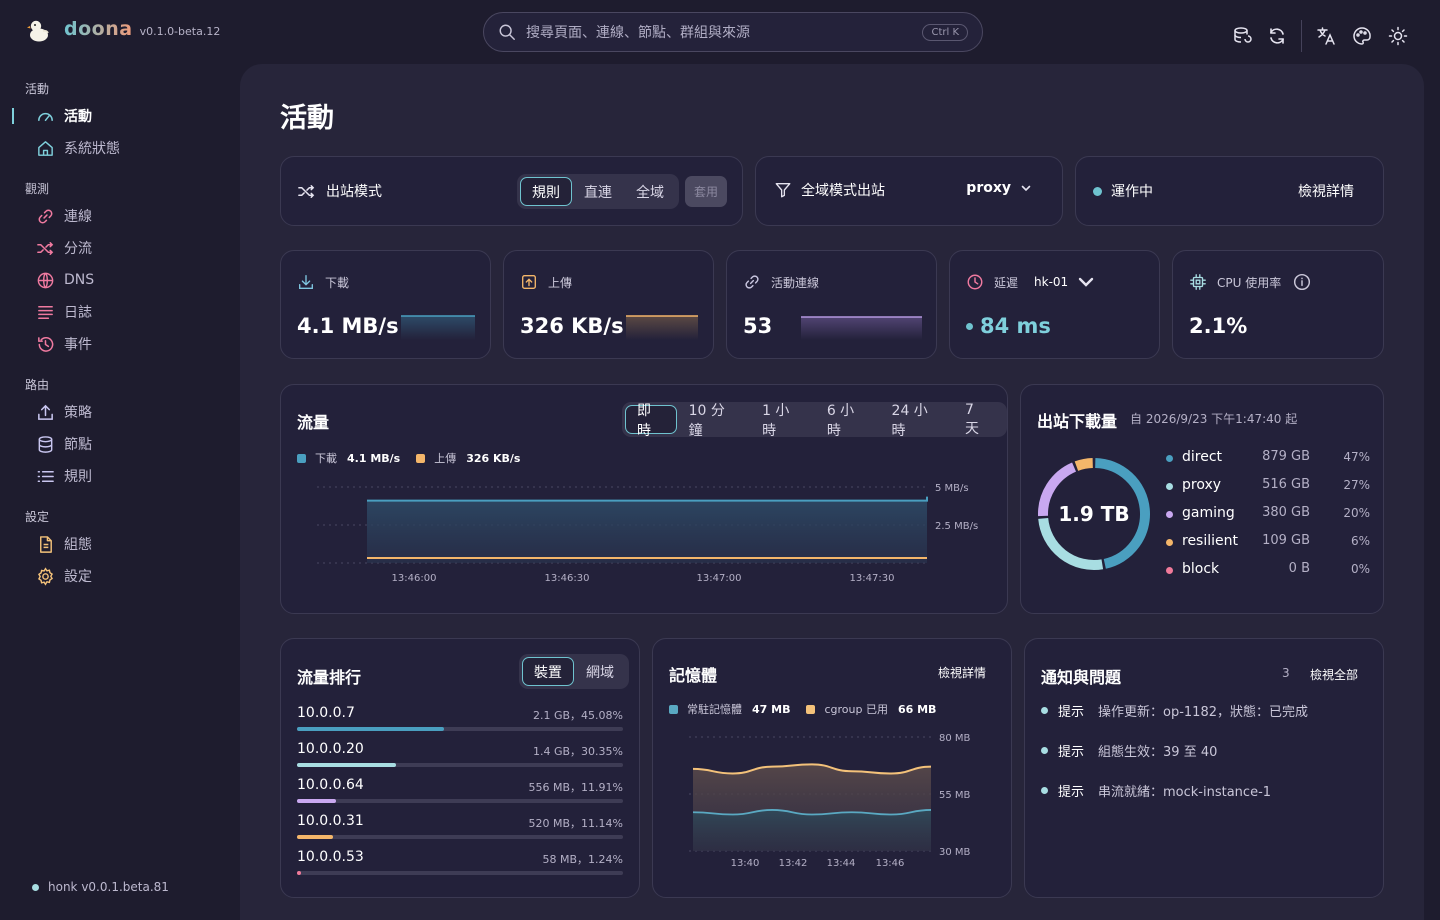  I want to click on range-1h: 1 小時, so click(782, 421).